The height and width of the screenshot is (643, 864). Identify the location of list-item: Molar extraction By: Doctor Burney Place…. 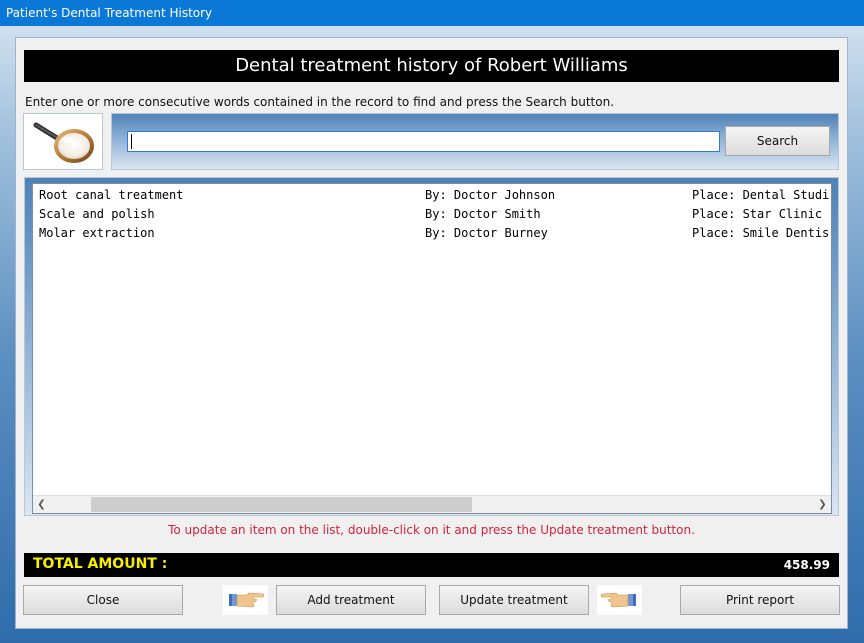
(435, 233).